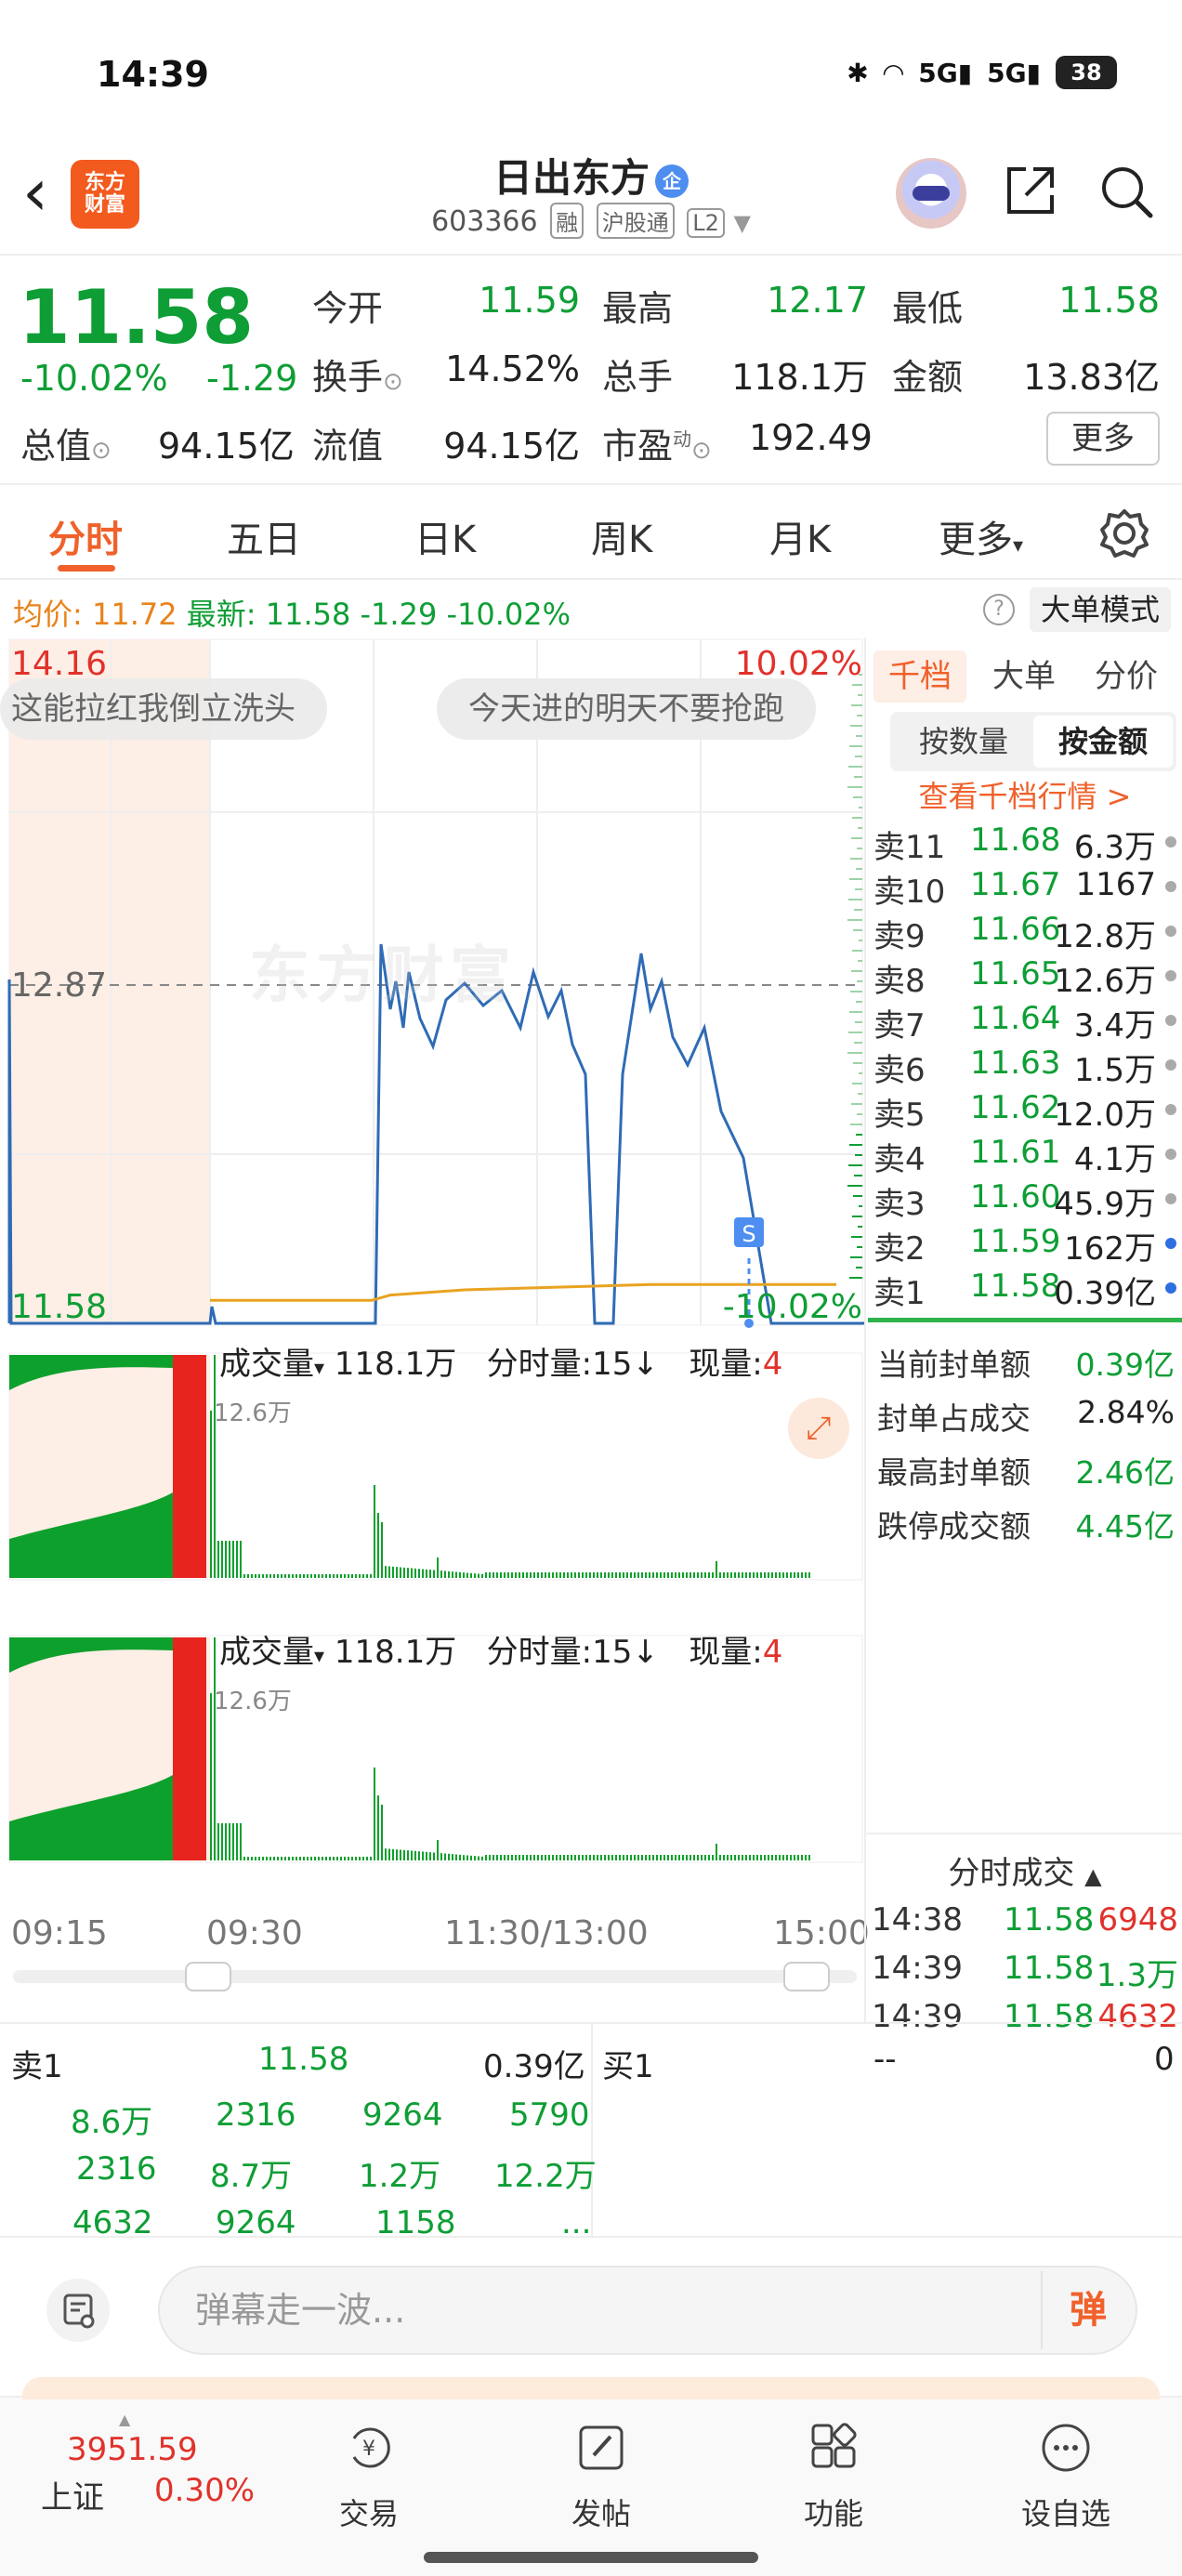 Image resolution: width=1182 pixels, height=2576 pixels. What do you see at coordinates (601, 2513) in the screenshot?
I see `nav-post-label: 发帖` at bounding box center [601, 2513].